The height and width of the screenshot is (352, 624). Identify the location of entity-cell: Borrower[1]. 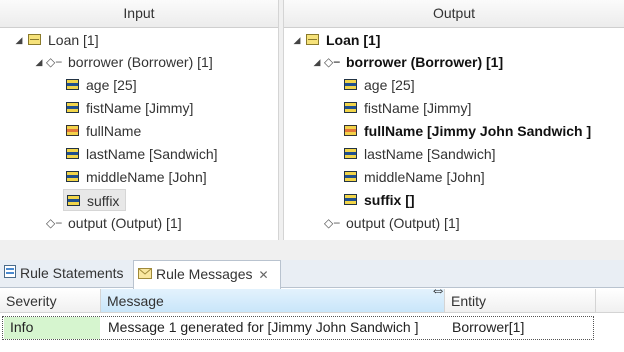
(488, 327).